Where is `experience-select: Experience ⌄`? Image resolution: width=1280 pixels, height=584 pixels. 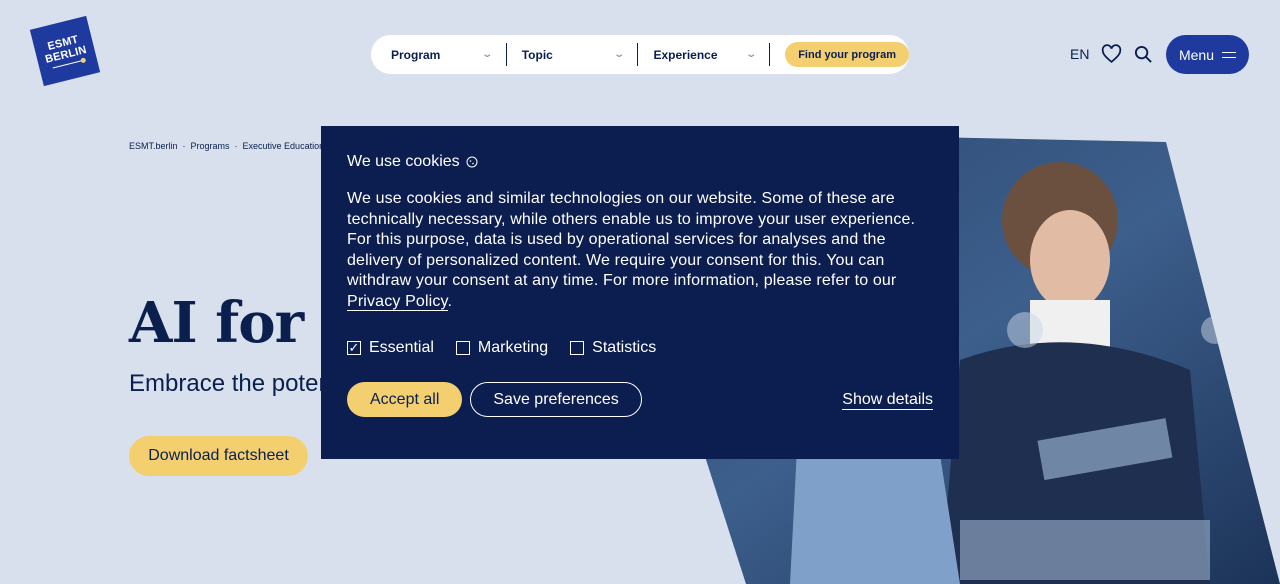 experience-select: Experience ⌄ is located at coordinates (704, 54).